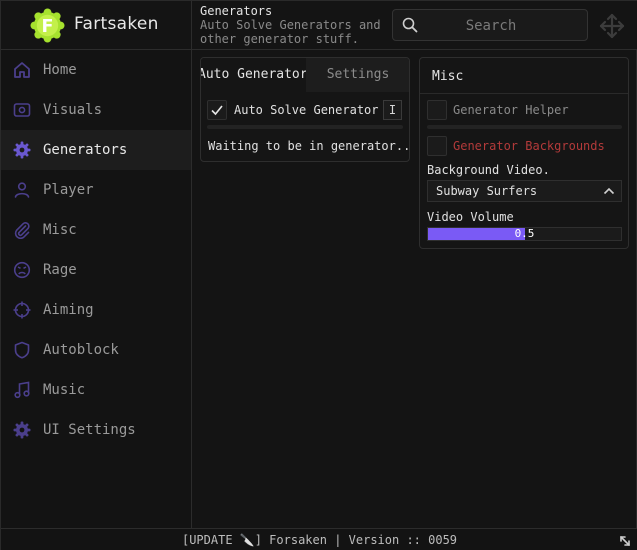  Describe the element at coordinates (437, 110) in the screenshot. I see `generator-helper-checkbox` at that location.